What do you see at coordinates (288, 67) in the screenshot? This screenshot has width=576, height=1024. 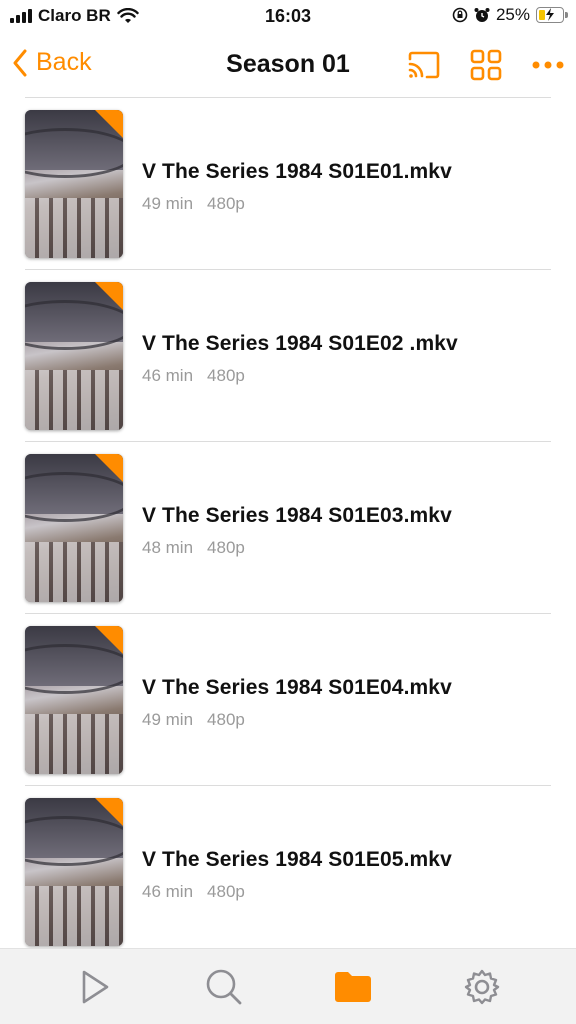 I see `nav-bar: Back Season 01` at bounding box center [288, 67].